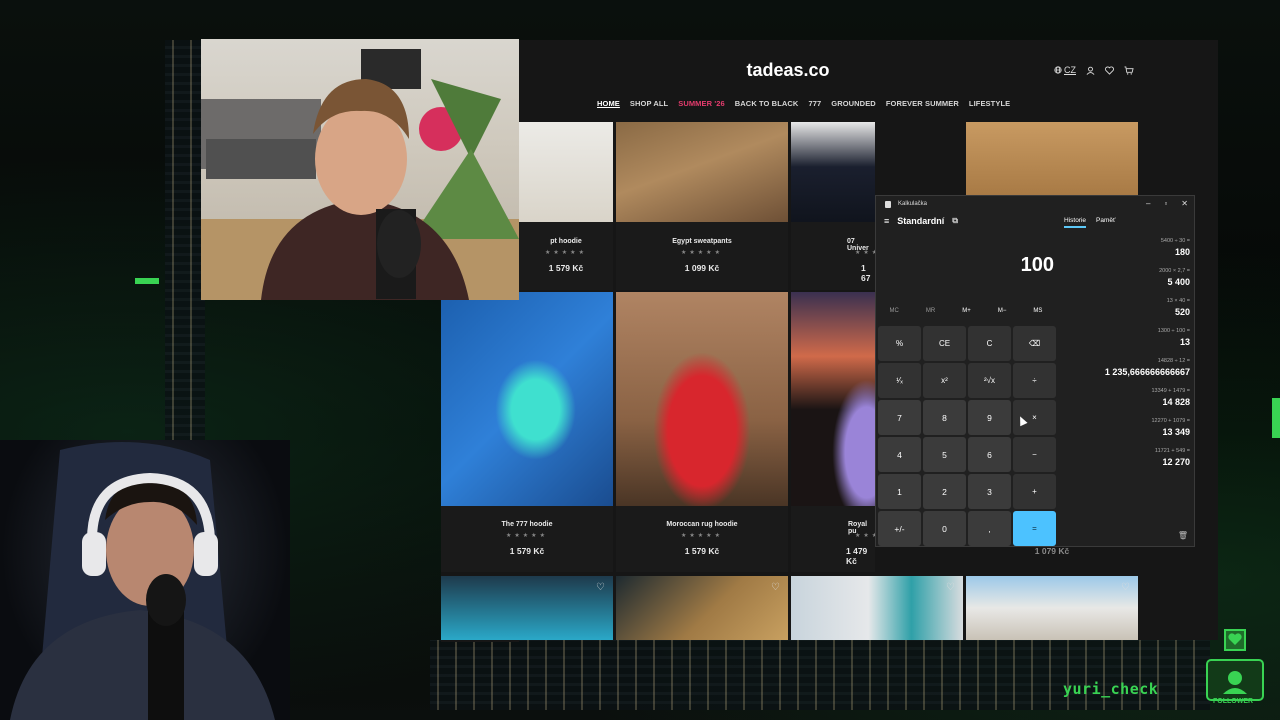 The height and width of the screenshot is (720, 1280). I want to click on memory-recall-button: MR, so click(930, 311).